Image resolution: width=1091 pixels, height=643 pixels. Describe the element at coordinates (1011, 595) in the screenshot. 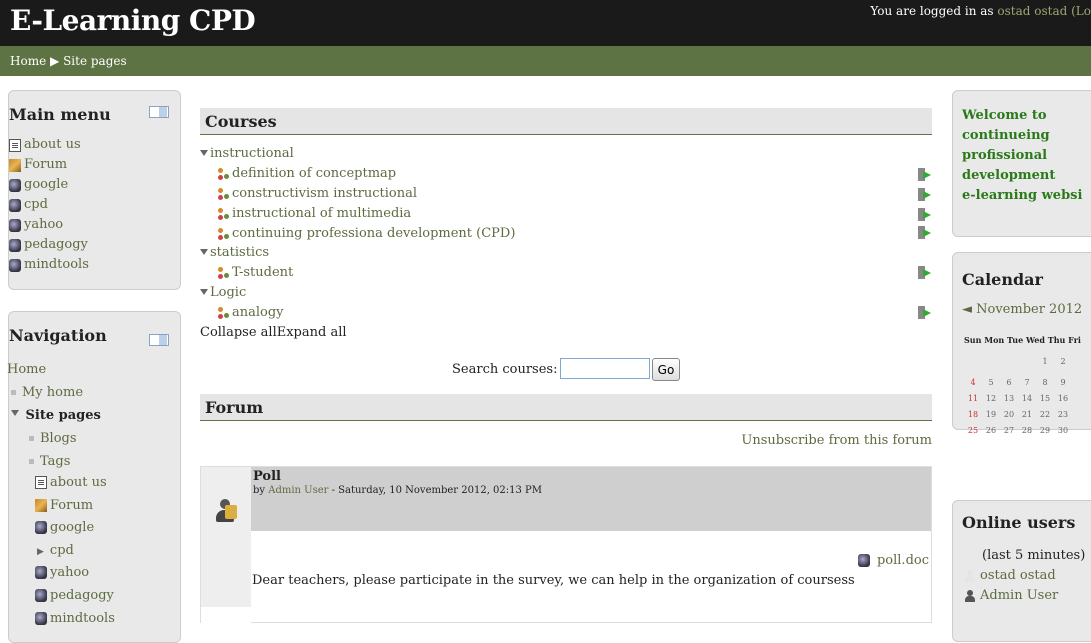

I see `online-user: Admin User` at that location.